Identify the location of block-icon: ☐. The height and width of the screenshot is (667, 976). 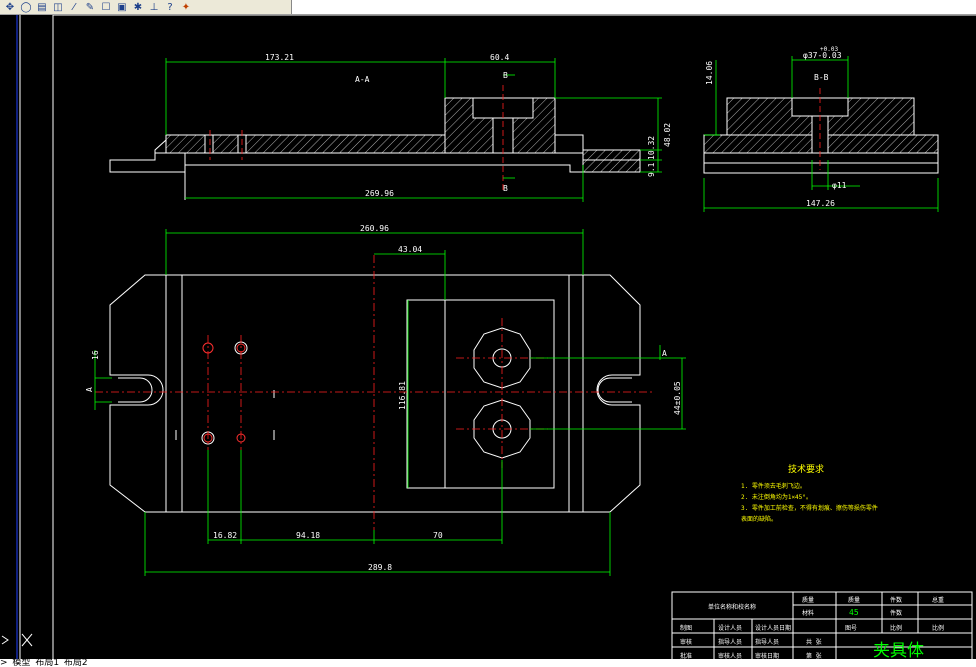
(106, 7).